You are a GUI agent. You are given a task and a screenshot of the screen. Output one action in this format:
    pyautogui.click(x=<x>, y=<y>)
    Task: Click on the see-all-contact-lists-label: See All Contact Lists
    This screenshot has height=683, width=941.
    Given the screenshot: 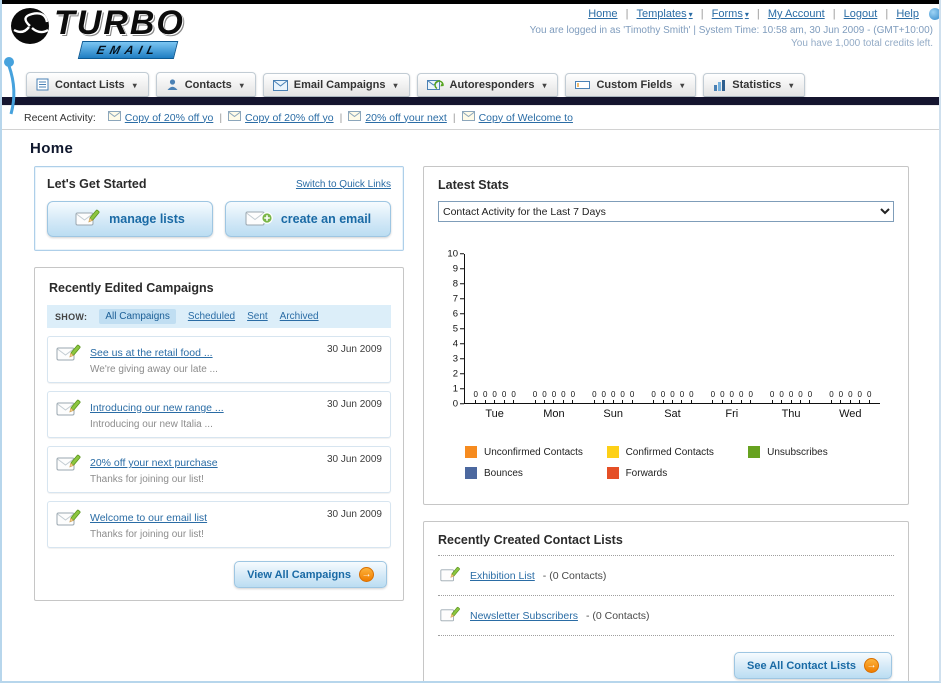 What is the action you would take?
    pyautogui.click(x=801, y=665)
    